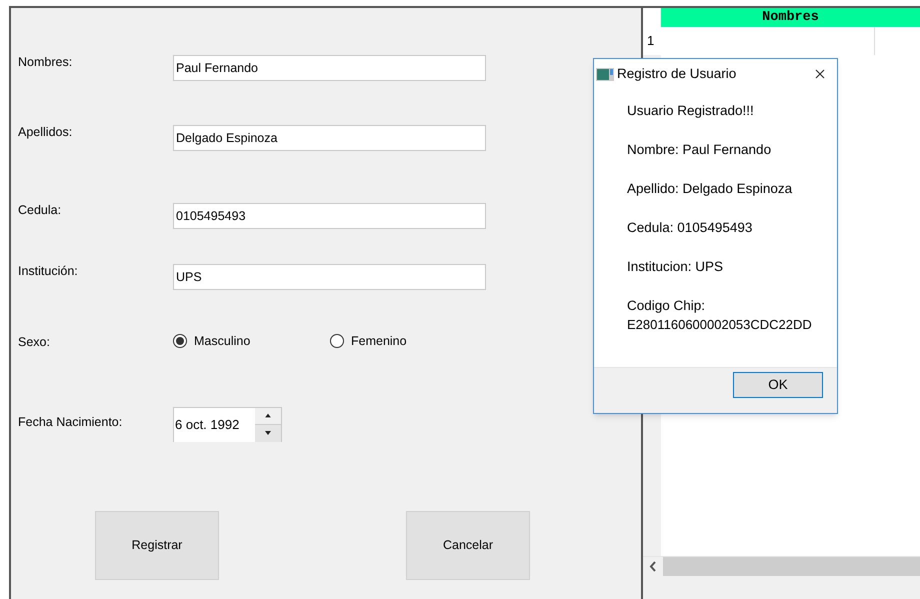 Image resolution: width=920 pixels, height=599 pixels. I want to click on column-header: Nombres, so click(790, 17).